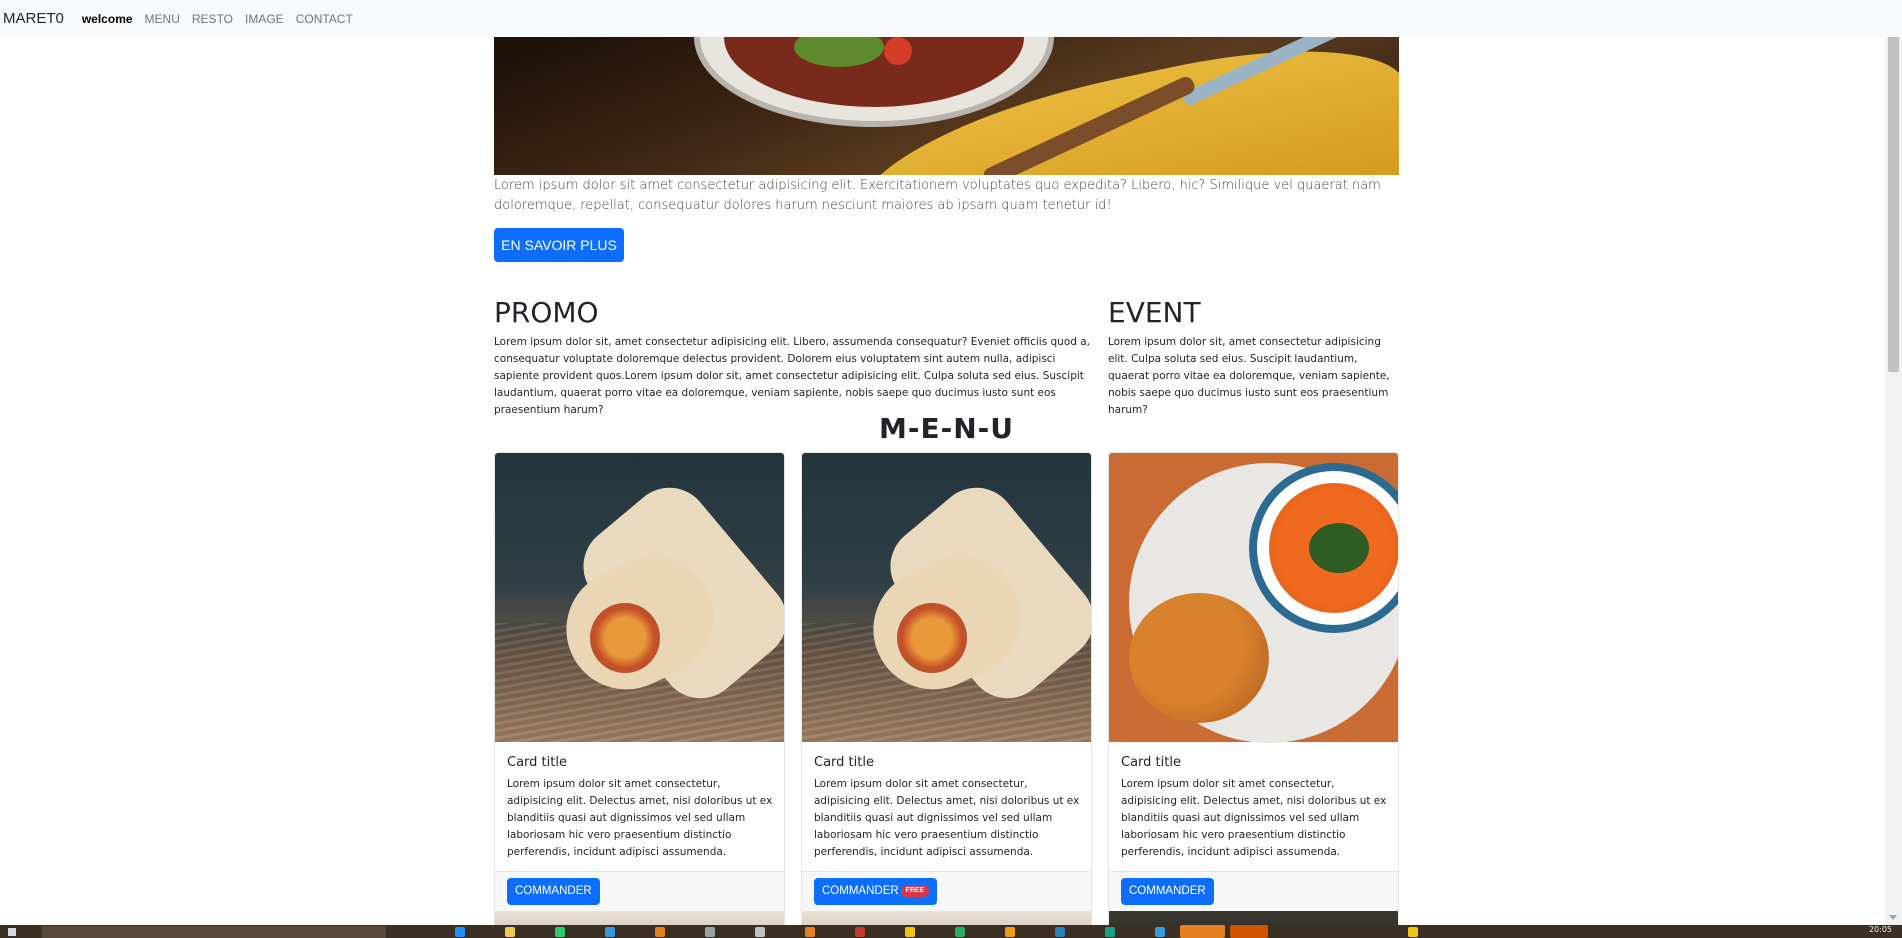 The height and width of the screenshot is (938, 1902). Describe the element at coordinates (559, 245) in the screenshot. I see `learn-more-button: EN SAVOIR PLUS` at that location.